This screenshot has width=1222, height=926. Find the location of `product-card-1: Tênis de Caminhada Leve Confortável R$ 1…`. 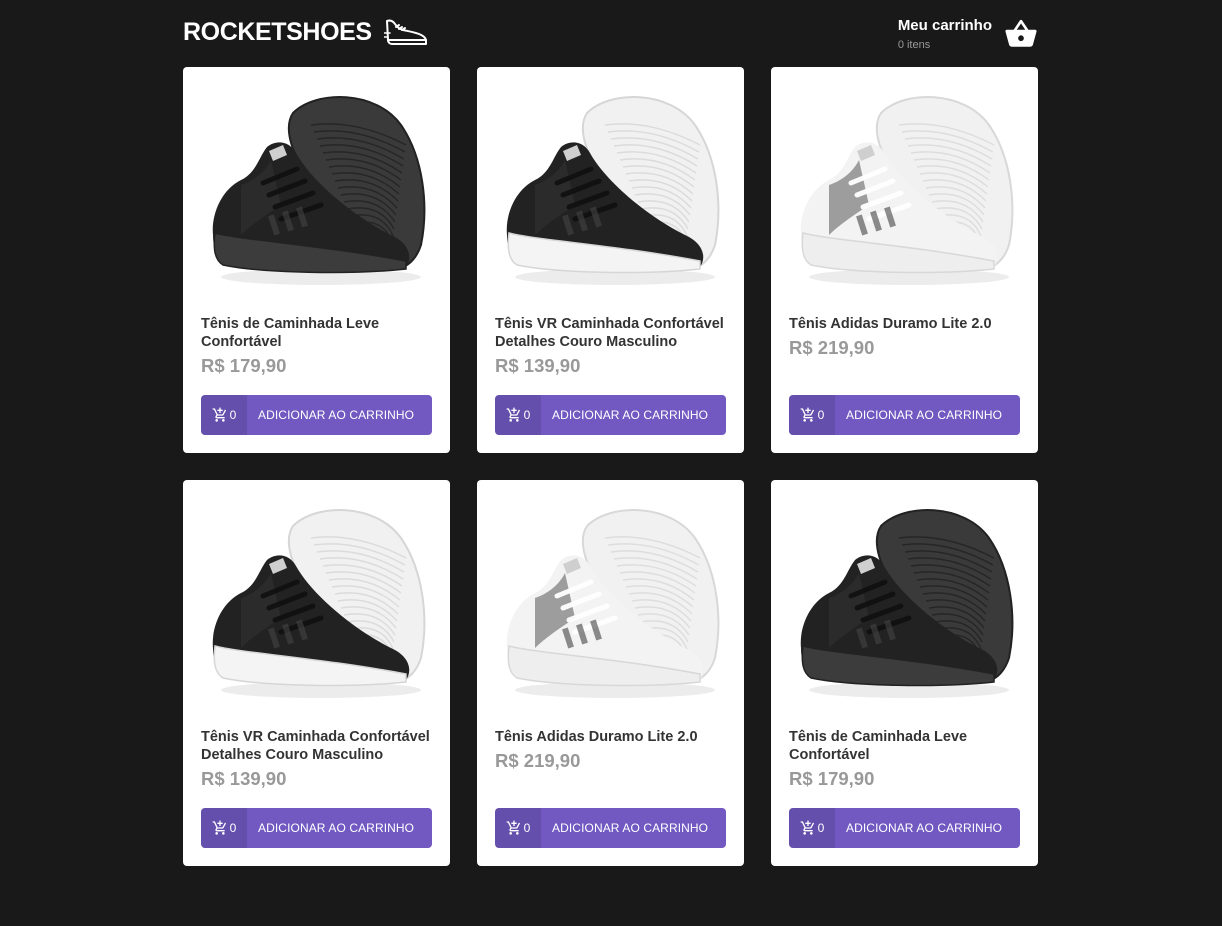

product-card-1: Tênis de Caminhada Leve Confortável R$ 1… is located at coordinates (316, 260).